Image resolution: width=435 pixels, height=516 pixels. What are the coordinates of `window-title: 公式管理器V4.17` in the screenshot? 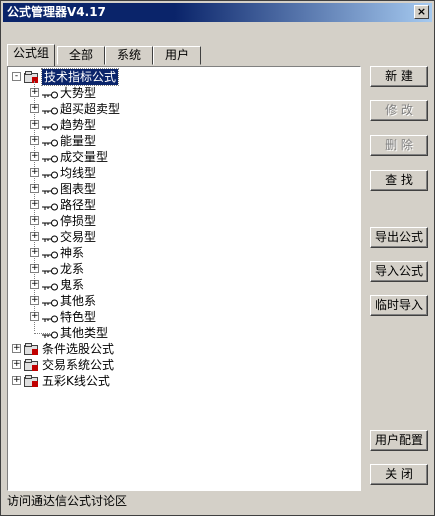 It's located at (56, 12).